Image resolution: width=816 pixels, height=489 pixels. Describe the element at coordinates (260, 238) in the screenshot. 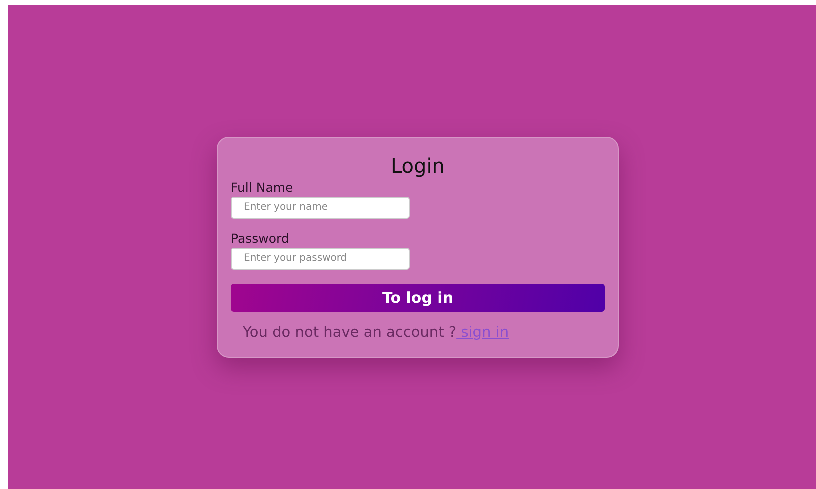

I see `field-label: Password` at that location.